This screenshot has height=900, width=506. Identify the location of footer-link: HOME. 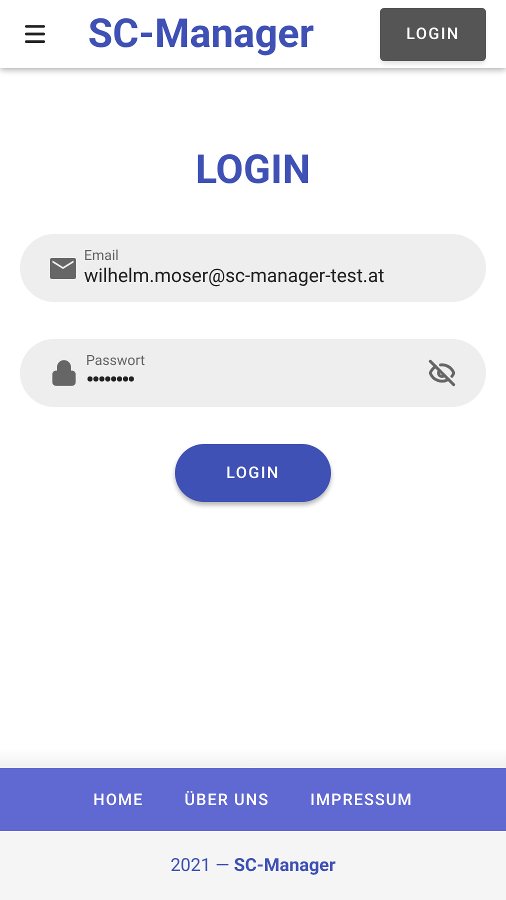
(118, 800).